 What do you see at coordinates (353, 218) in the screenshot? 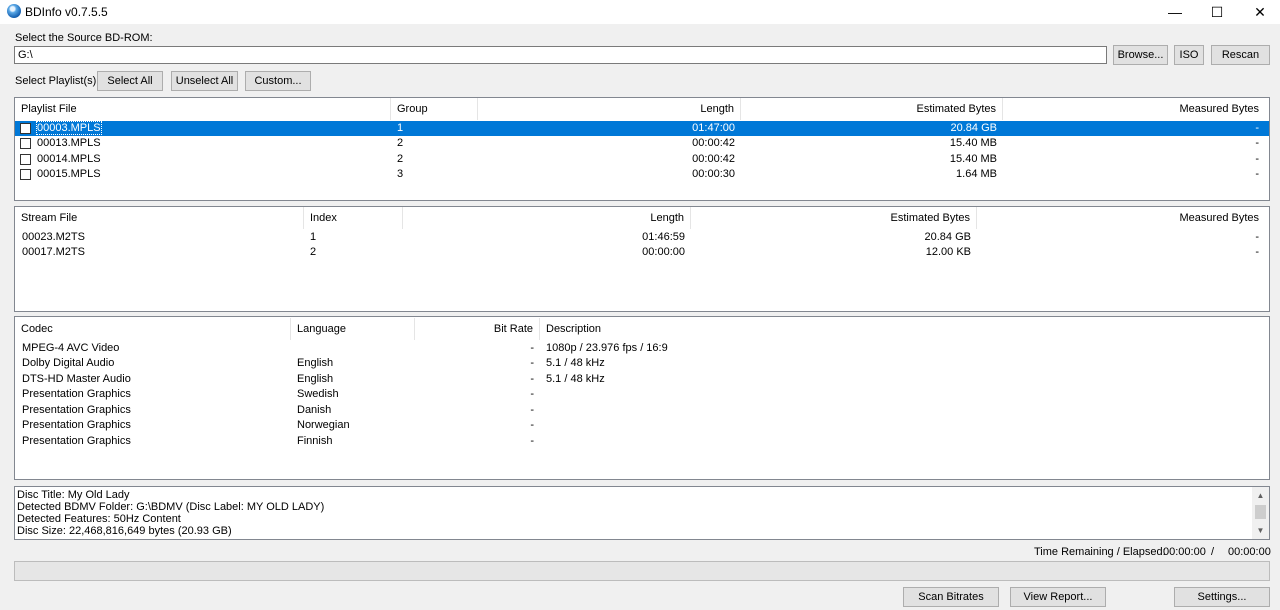
I see `stream-col-index: Index` at bounding box center [353, 218].